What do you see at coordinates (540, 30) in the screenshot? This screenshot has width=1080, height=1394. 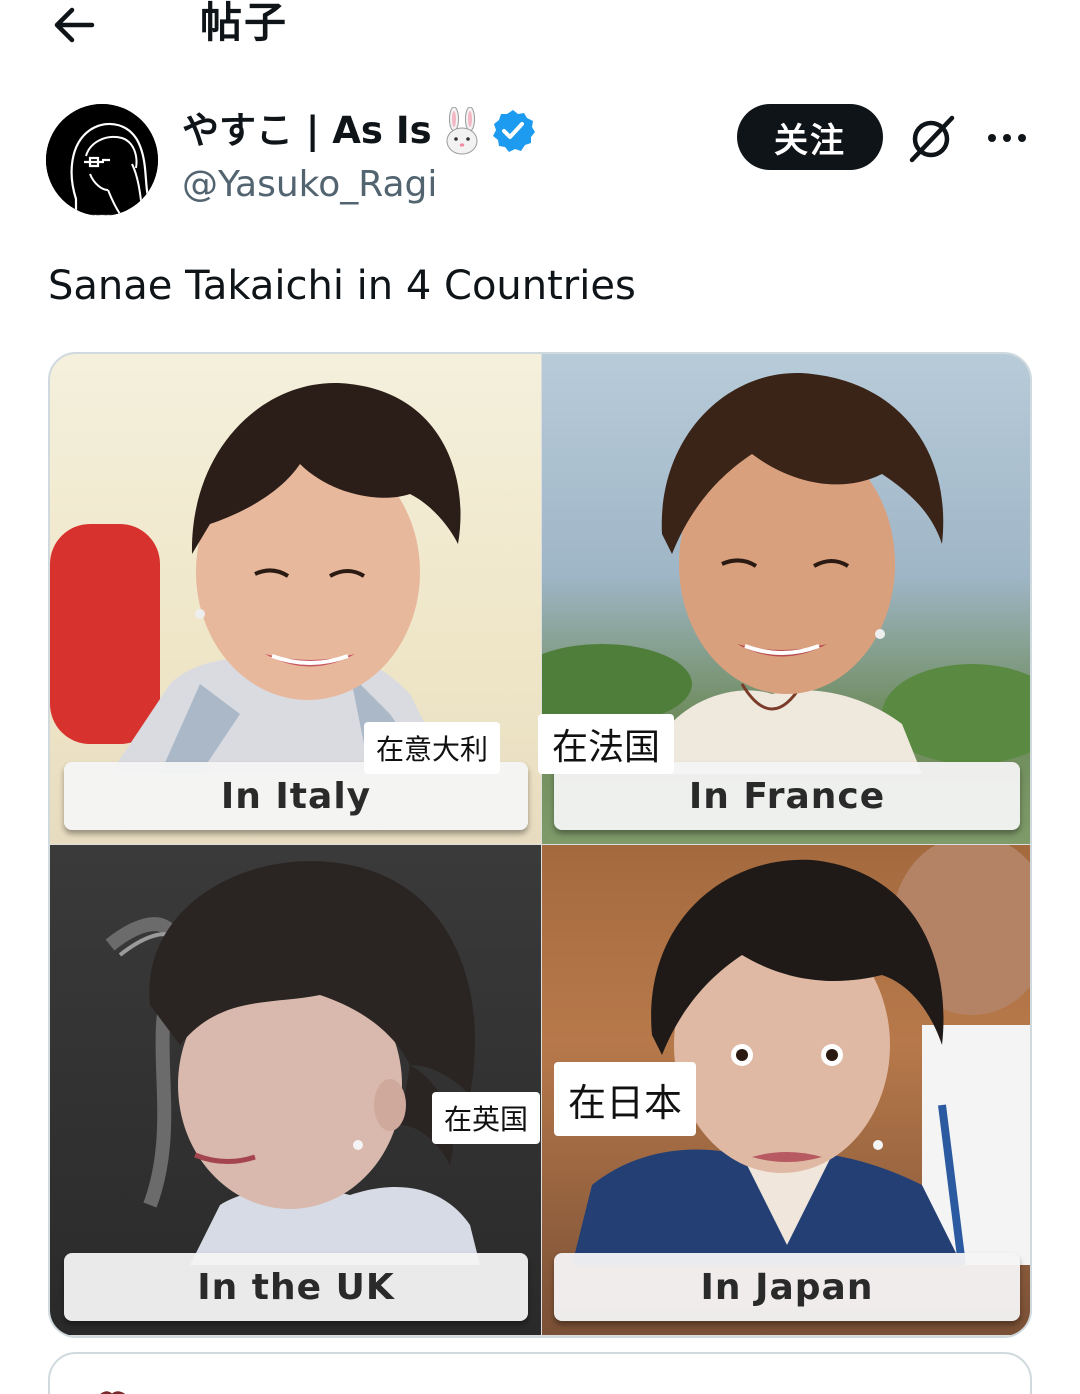 I see `top-bar: 帖子` at bounding box center [540, 30].